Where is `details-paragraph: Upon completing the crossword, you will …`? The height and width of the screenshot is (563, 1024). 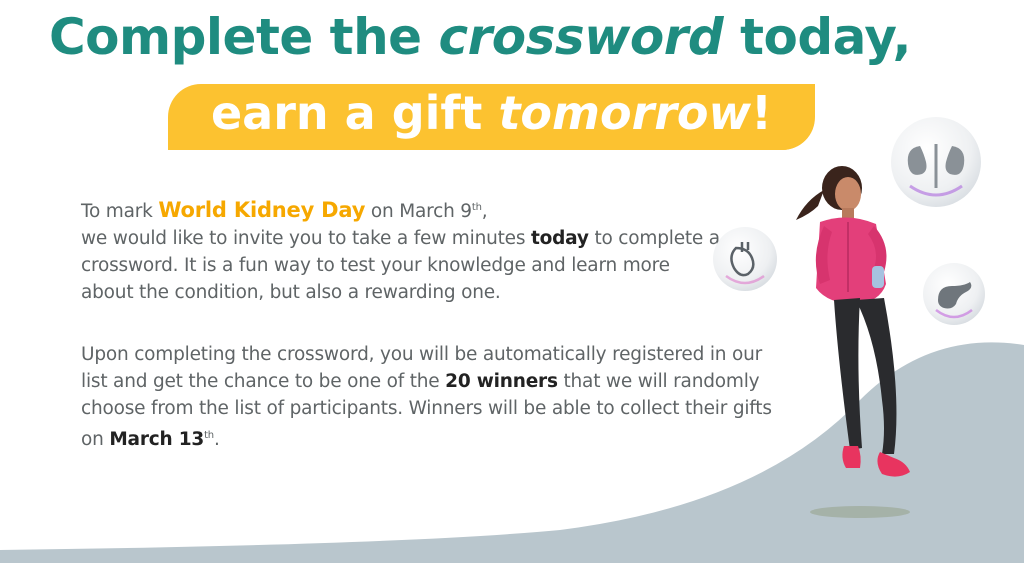
details-paragraph: Upon completing the crossword, you will … is located at coordinates (426, 397).